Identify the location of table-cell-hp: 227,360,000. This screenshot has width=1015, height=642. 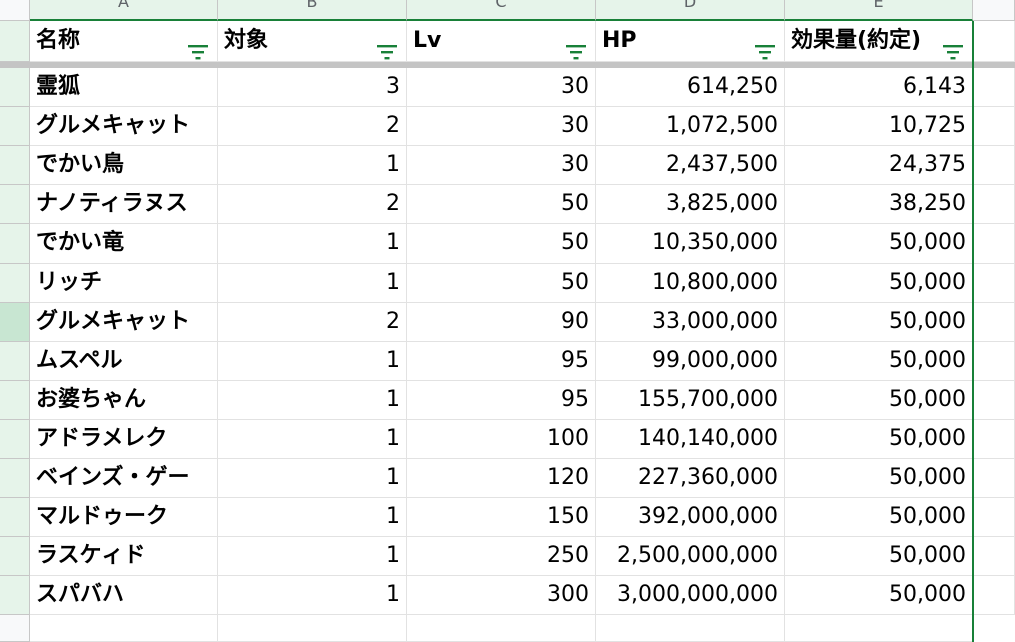
(690, 478).